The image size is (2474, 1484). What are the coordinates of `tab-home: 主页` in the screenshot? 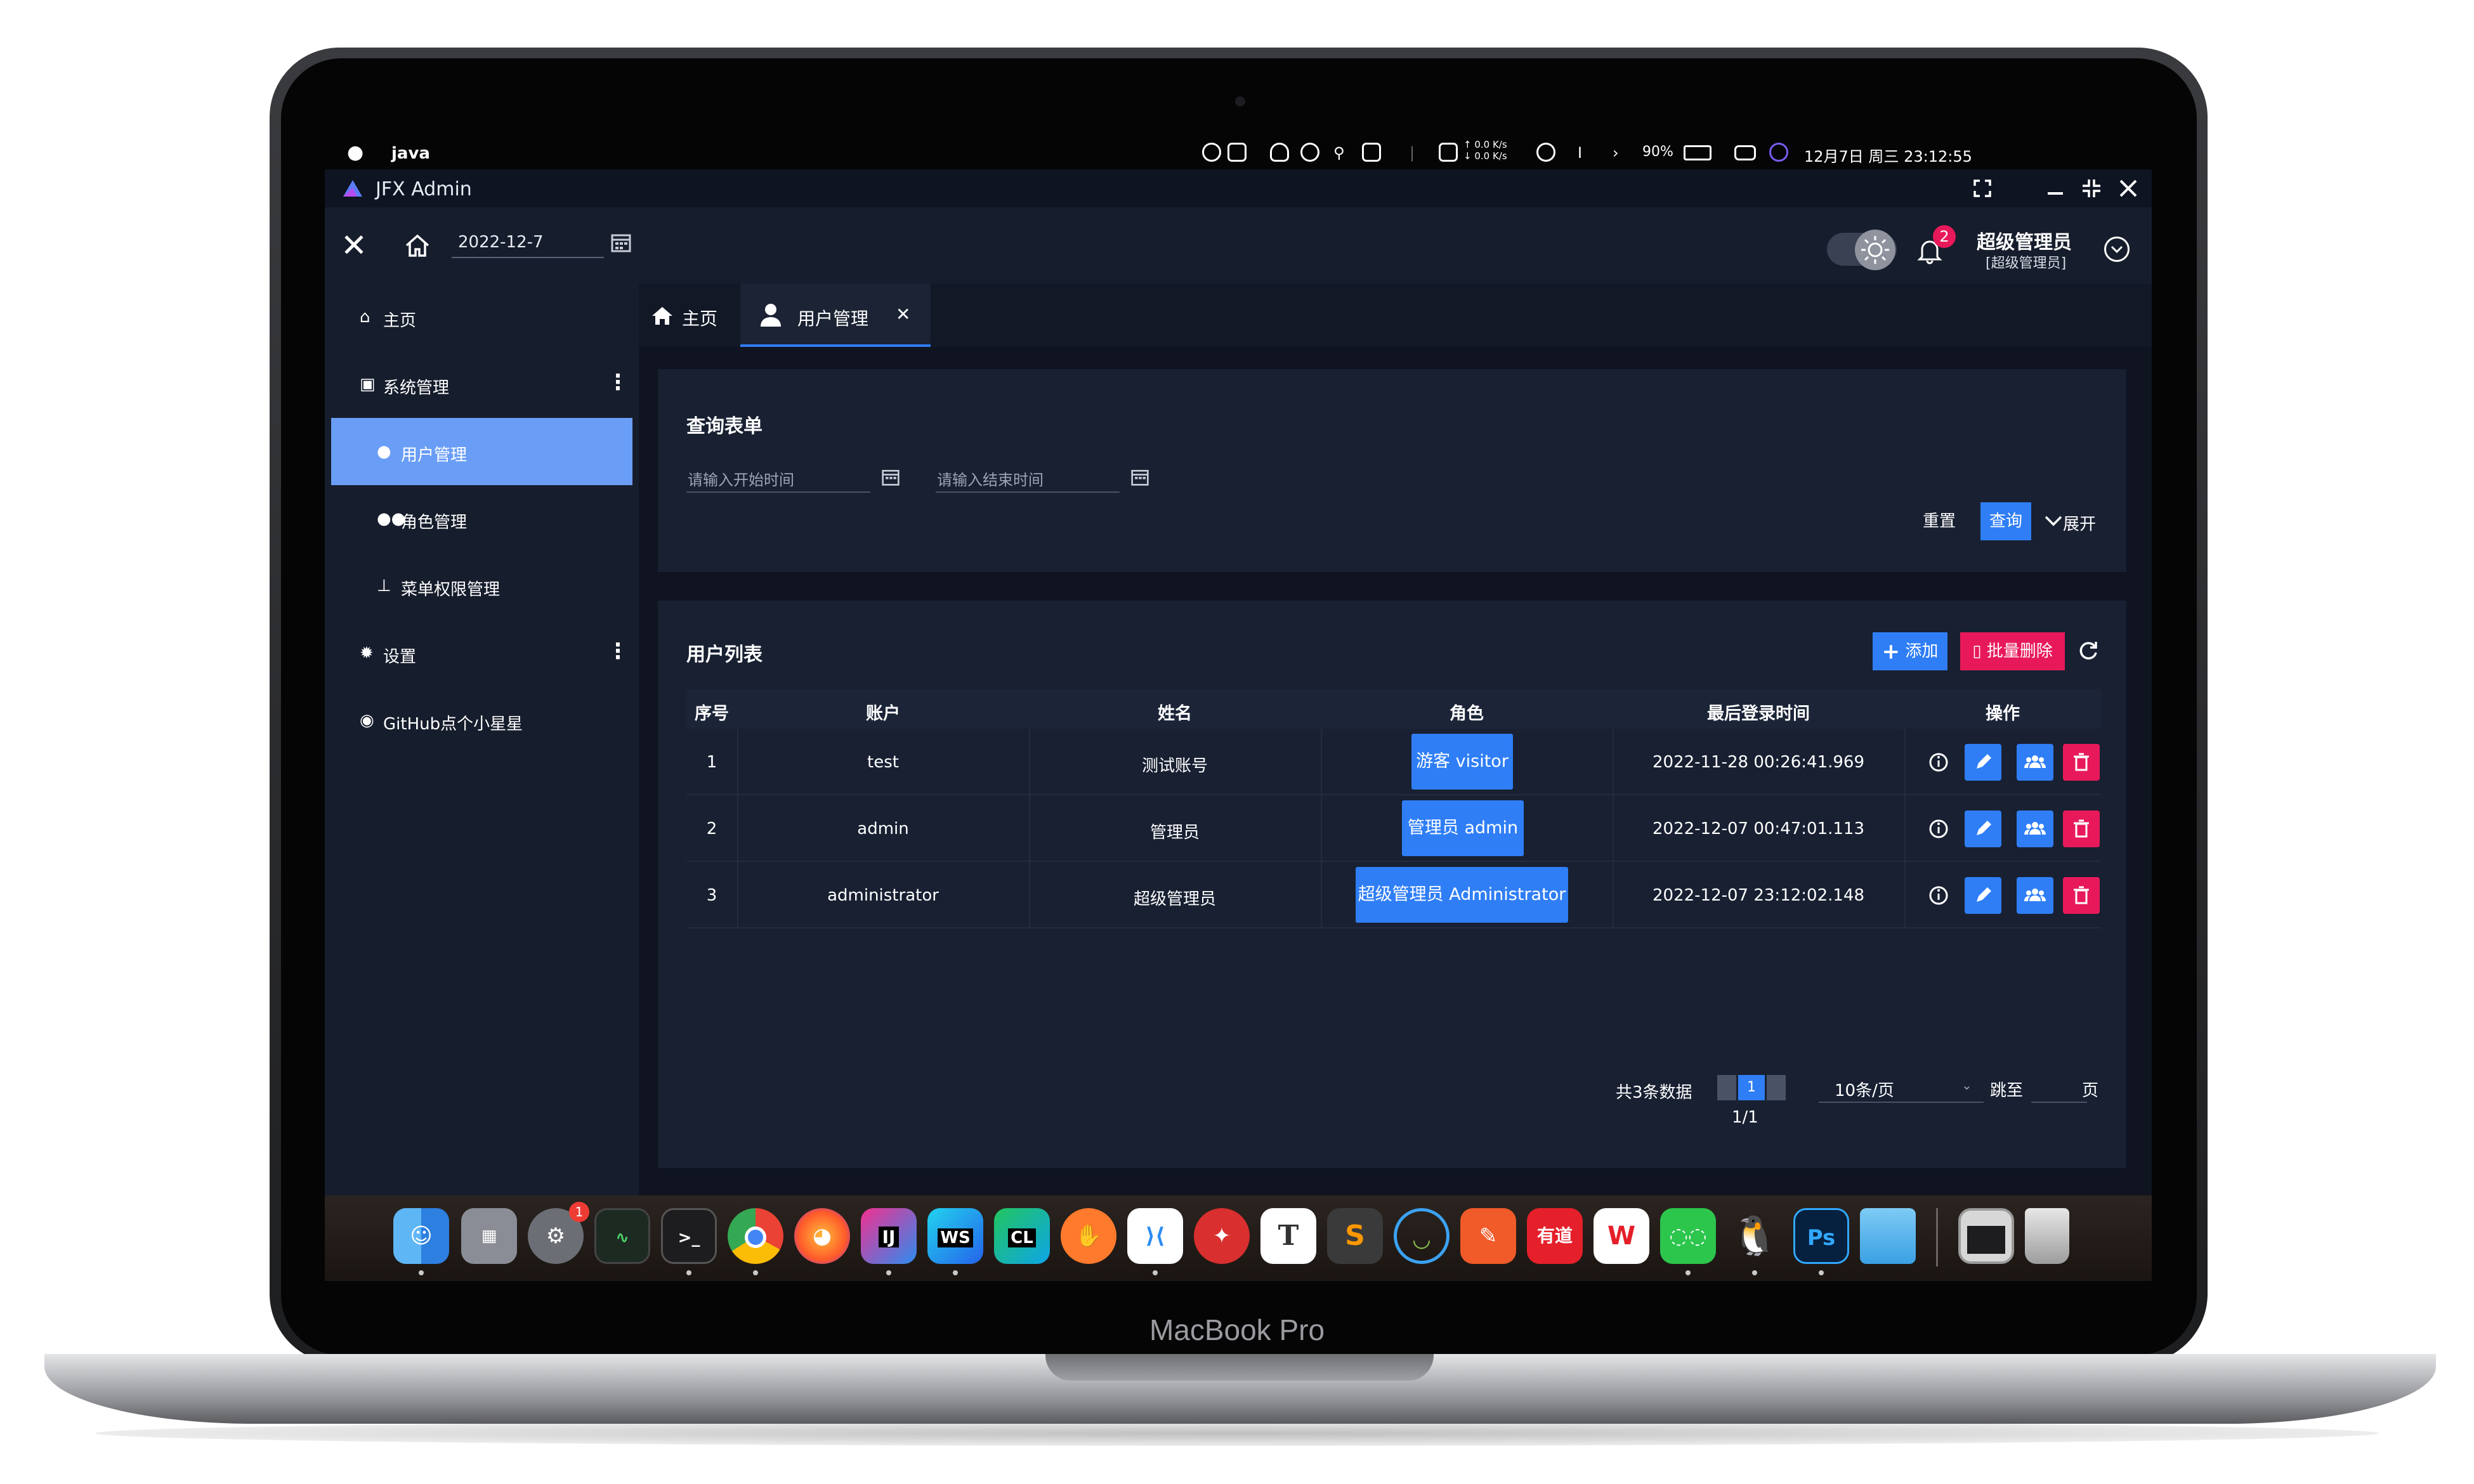 It's located at (688, 315).